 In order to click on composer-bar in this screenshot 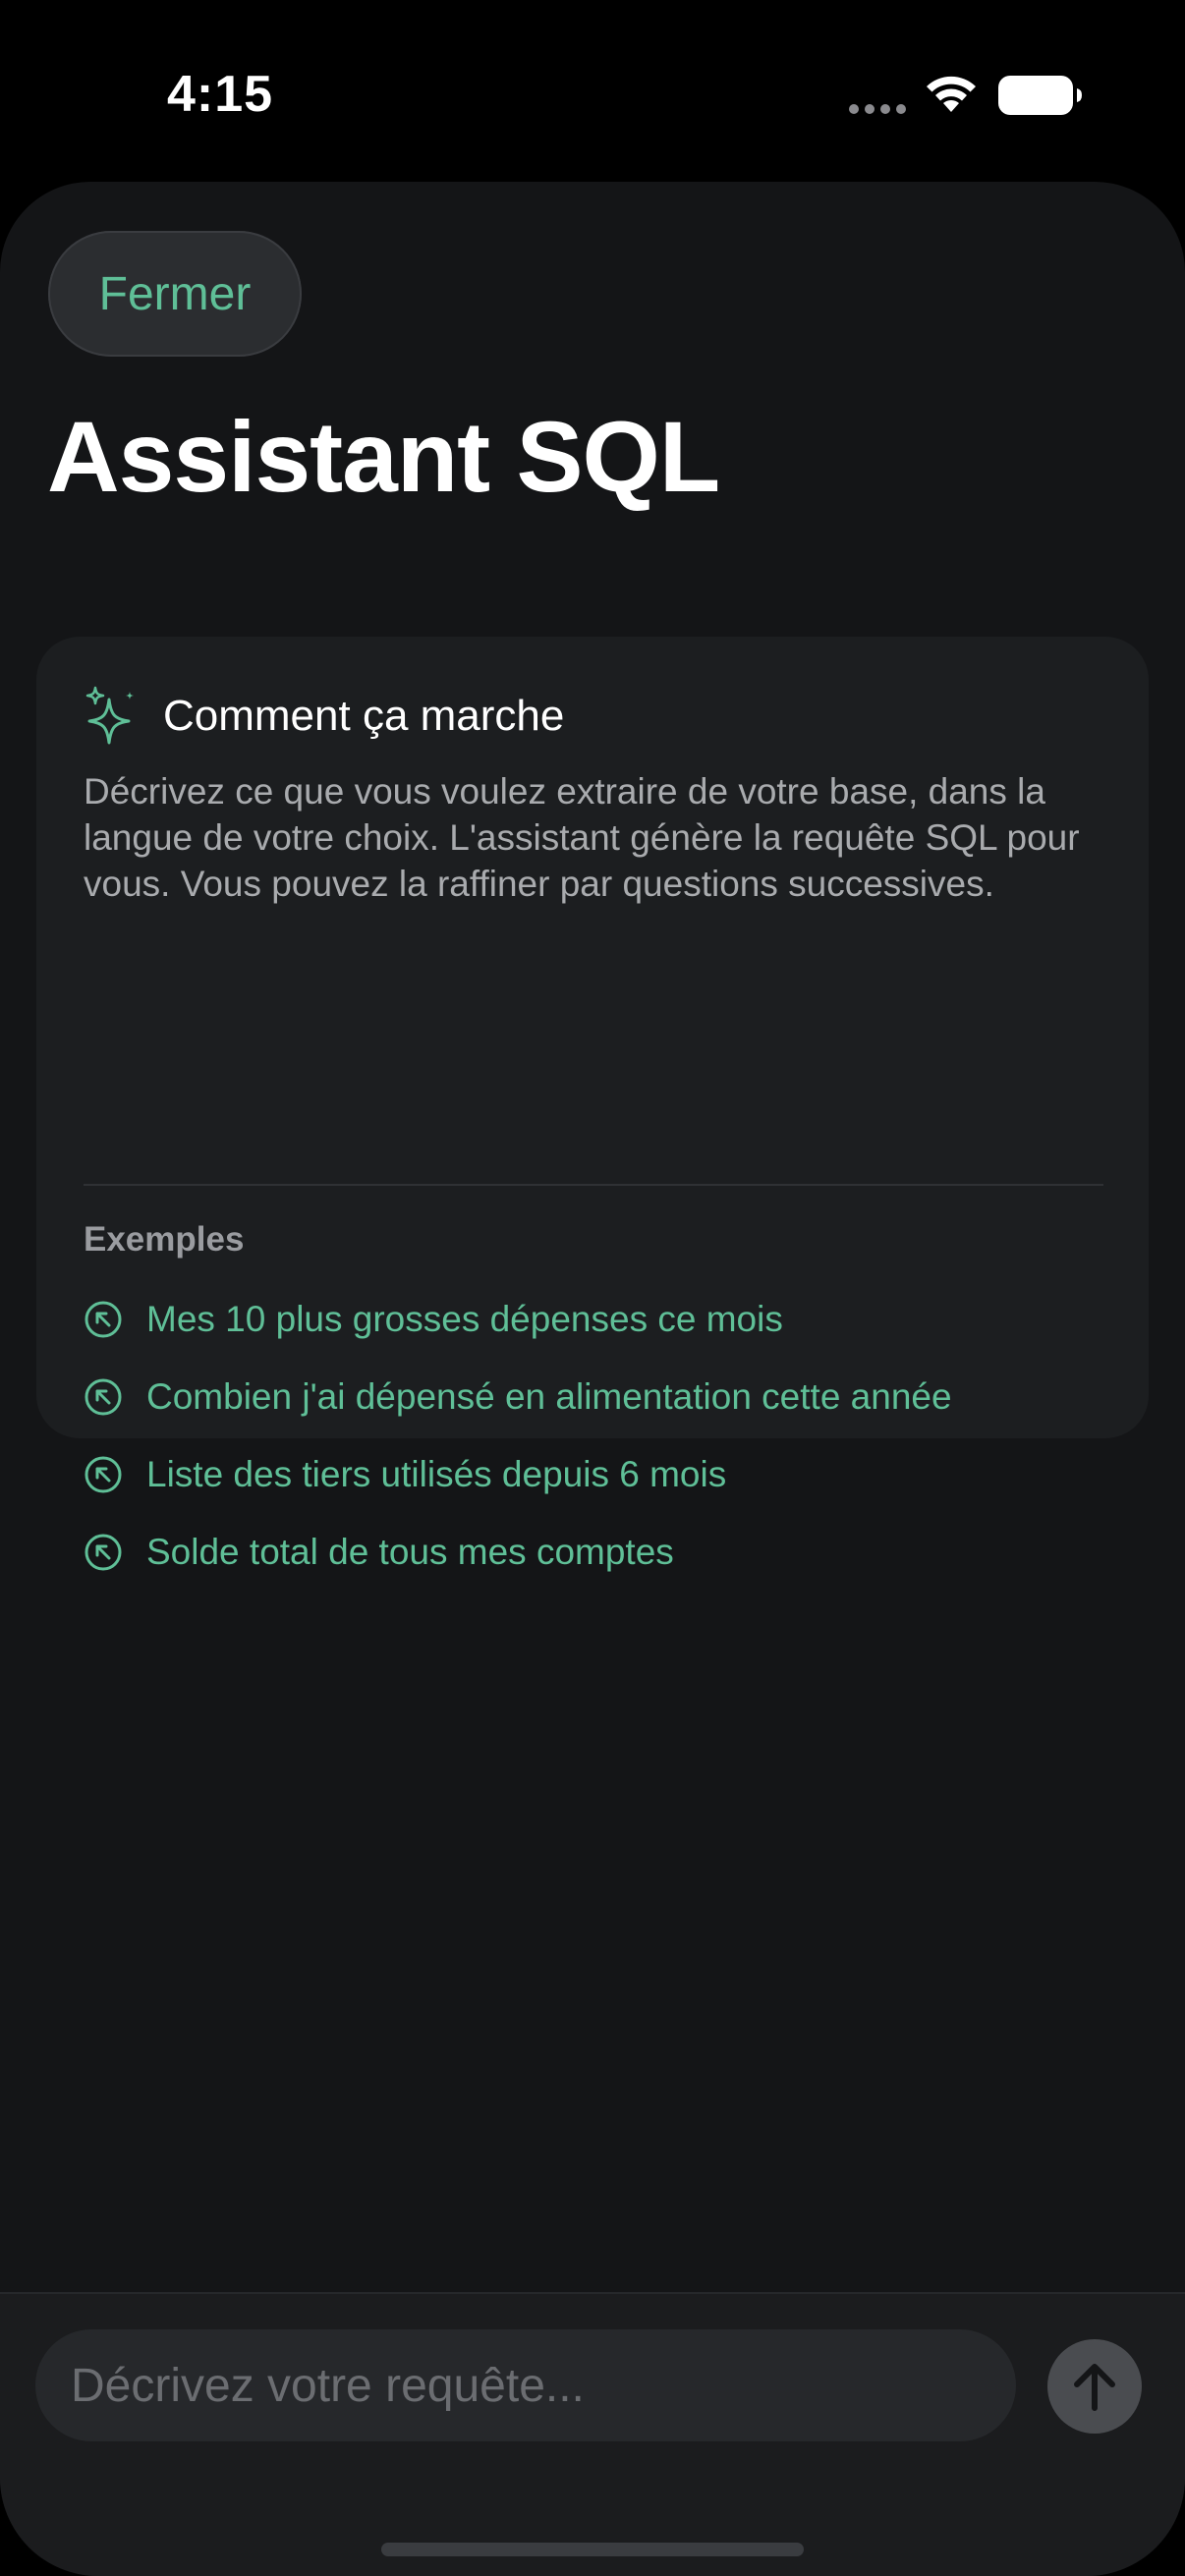, I will do `click(592, 2434)`.